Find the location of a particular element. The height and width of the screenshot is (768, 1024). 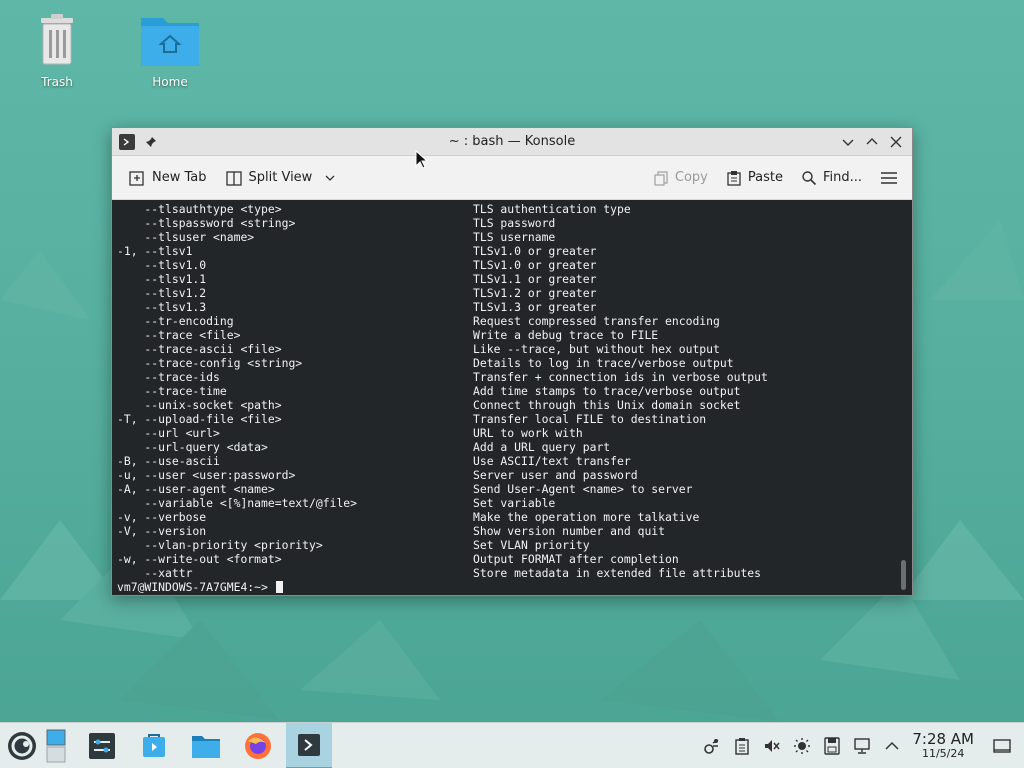

option-flag: --tlsv1.2 is located at coordinates (162, 293).